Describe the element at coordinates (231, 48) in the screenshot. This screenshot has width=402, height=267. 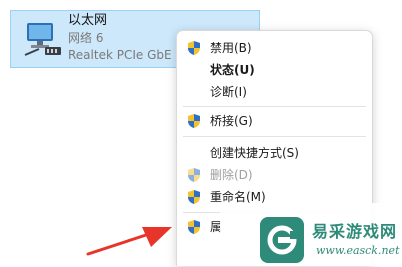
I see `menu-item-label: 禁用(B)` at that location.